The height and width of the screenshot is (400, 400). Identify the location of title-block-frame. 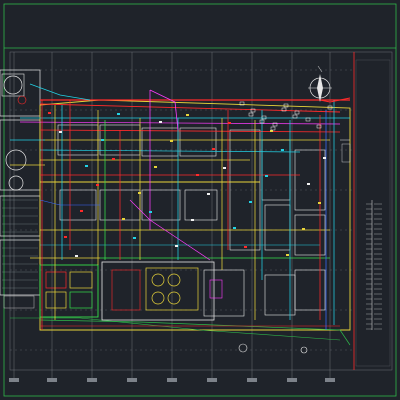
(373, 213).